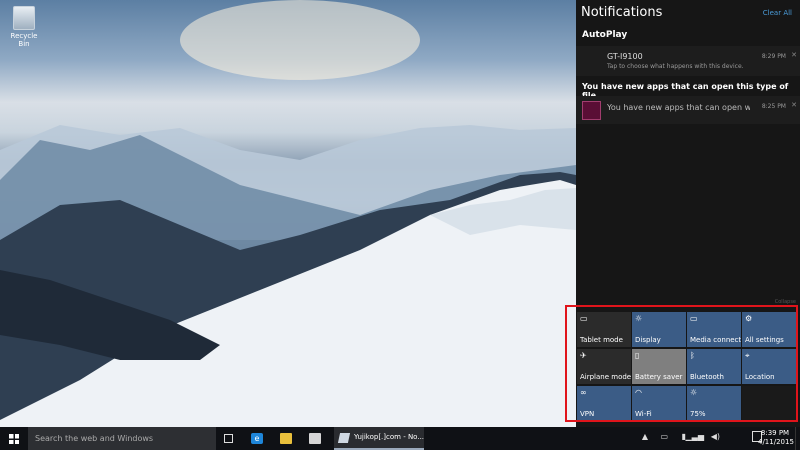  Describe the element at coordinates (625, 56) in the screenshot. I see `notification-title: GT-I9100` at that location.